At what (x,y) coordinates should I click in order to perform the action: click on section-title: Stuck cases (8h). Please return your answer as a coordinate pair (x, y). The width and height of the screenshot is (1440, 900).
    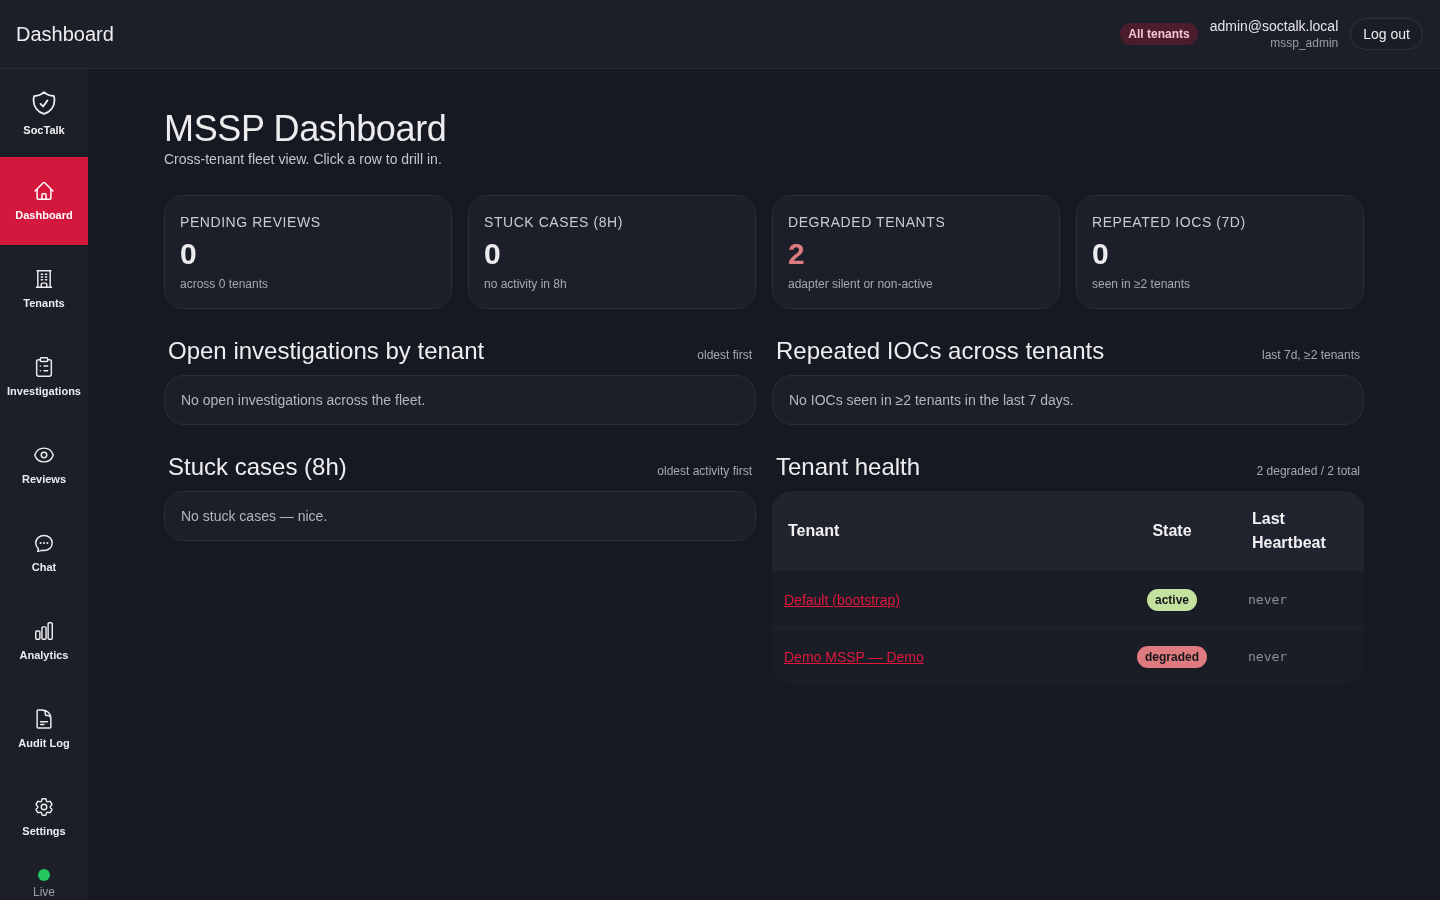
    Looking at the image, I should click on (257, 467).